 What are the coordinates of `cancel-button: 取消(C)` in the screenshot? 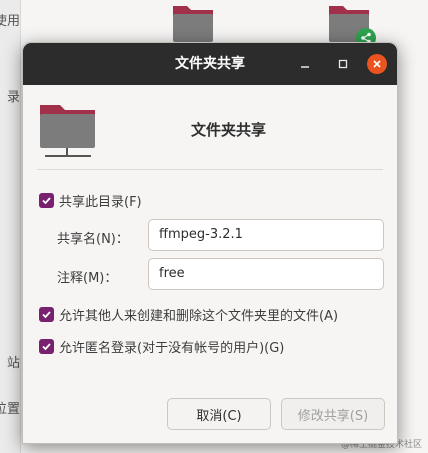 It's located at (219, 414).